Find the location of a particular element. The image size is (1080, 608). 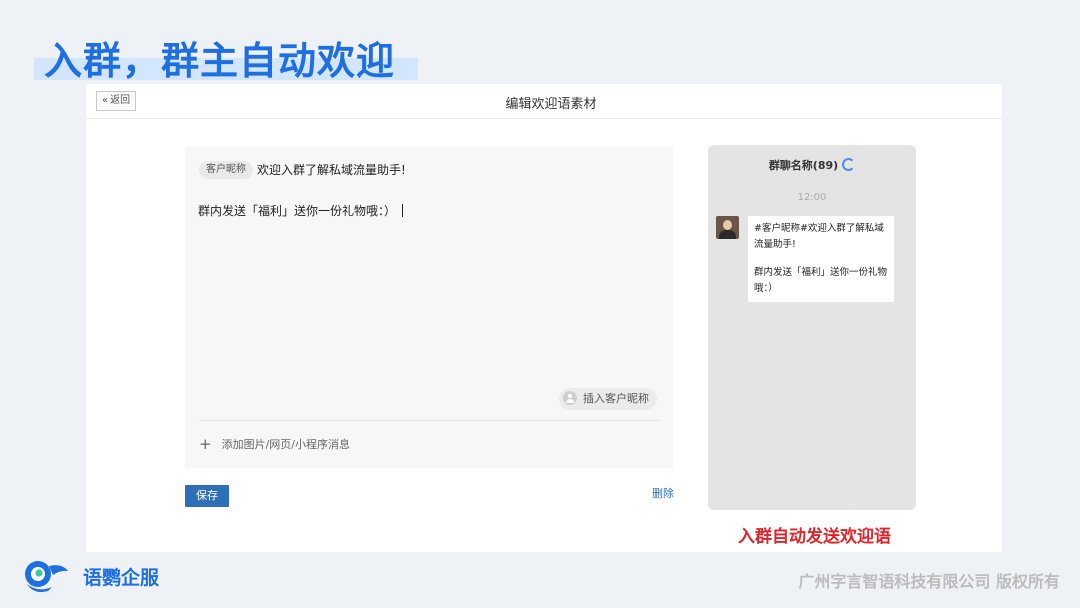

plus-icon: + is located at coordinates (205, 444).